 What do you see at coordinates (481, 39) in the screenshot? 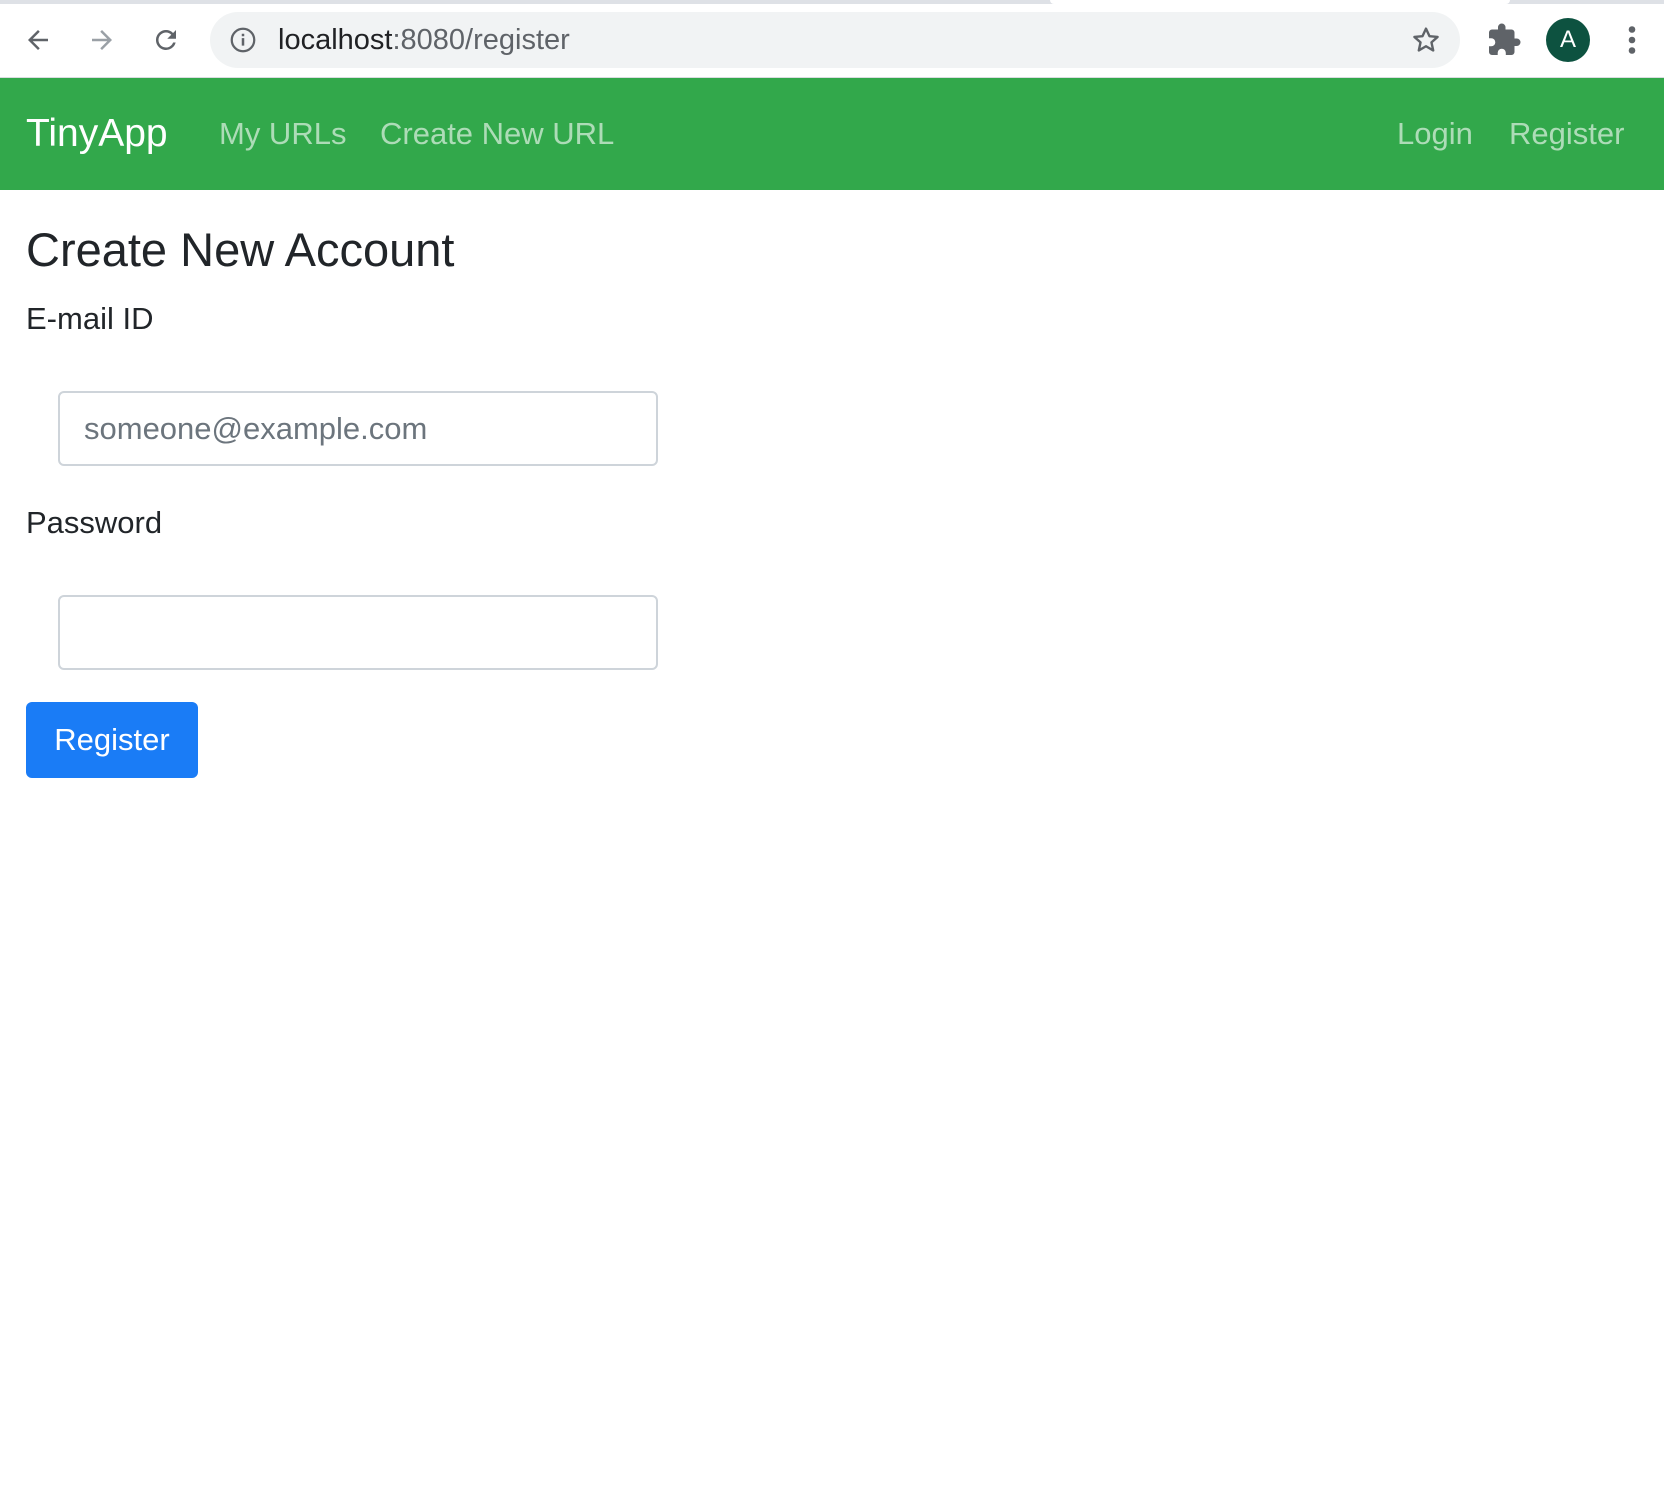
I see `url-path: :8080/register` at bounding box center [481, 39].